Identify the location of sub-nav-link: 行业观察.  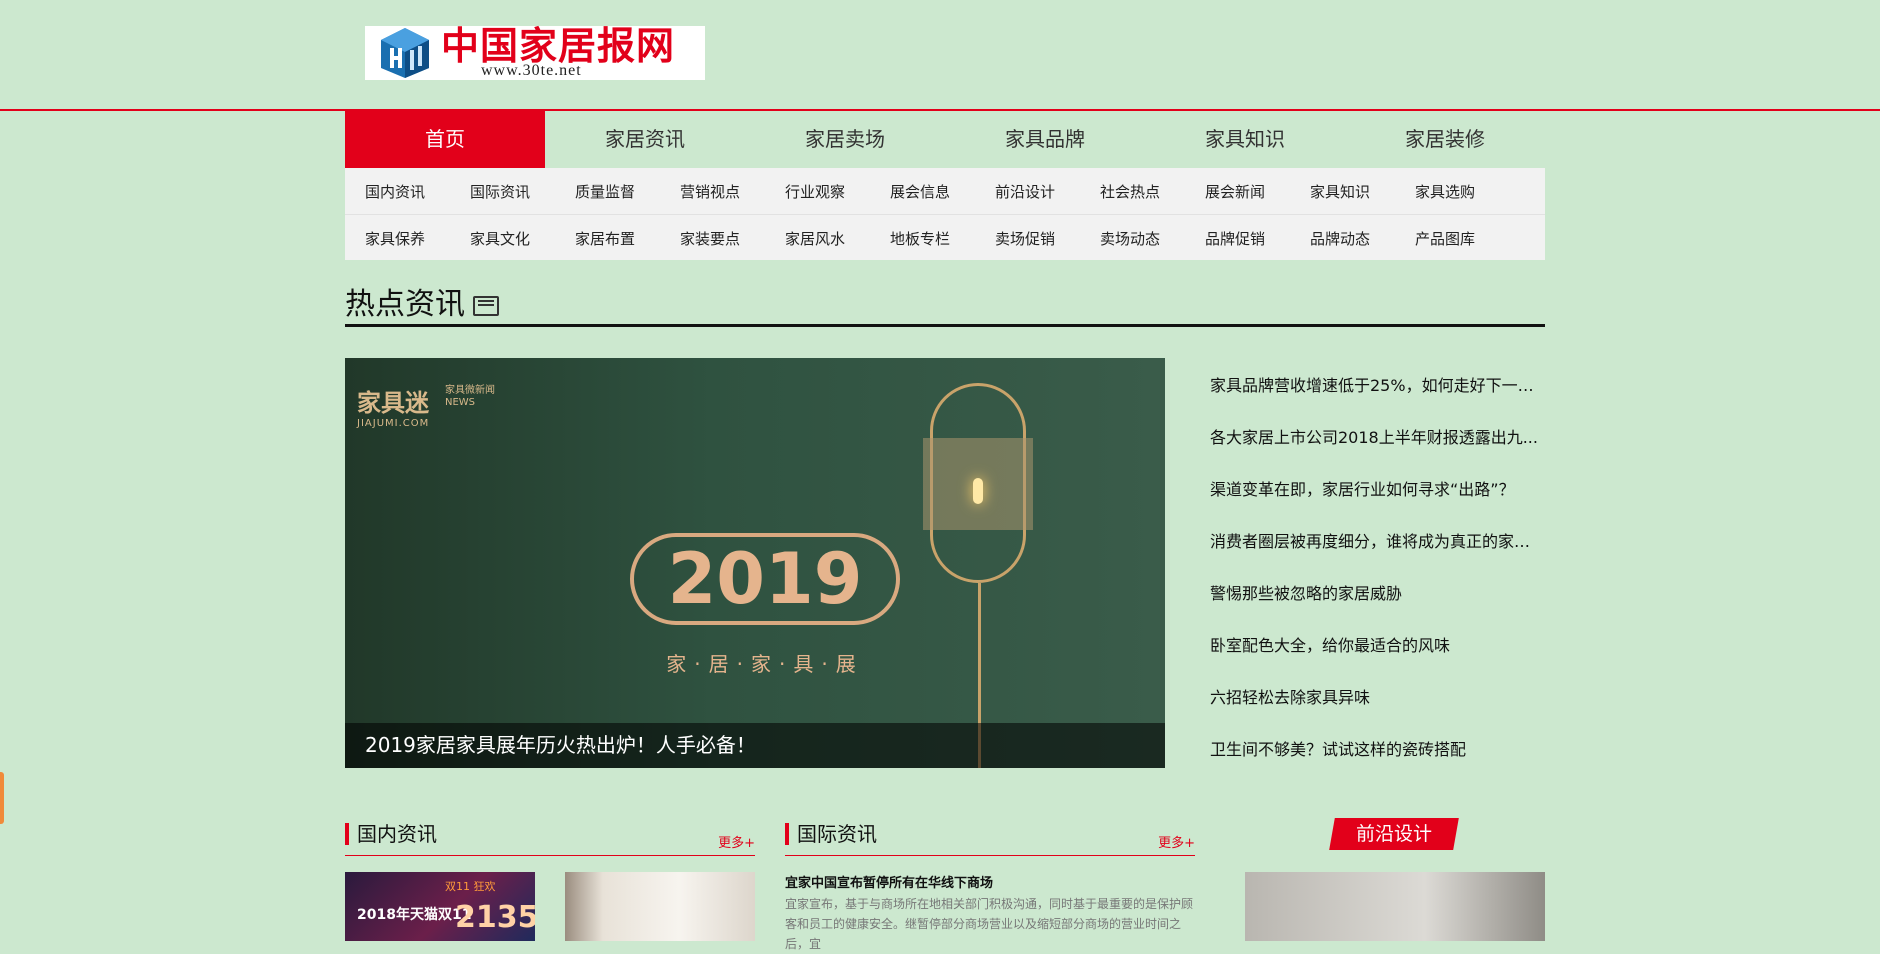
(837, 191).